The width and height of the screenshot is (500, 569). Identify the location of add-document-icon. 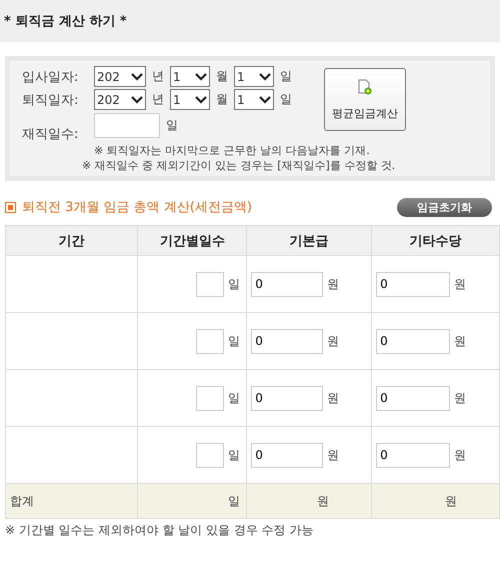
(365, 86).